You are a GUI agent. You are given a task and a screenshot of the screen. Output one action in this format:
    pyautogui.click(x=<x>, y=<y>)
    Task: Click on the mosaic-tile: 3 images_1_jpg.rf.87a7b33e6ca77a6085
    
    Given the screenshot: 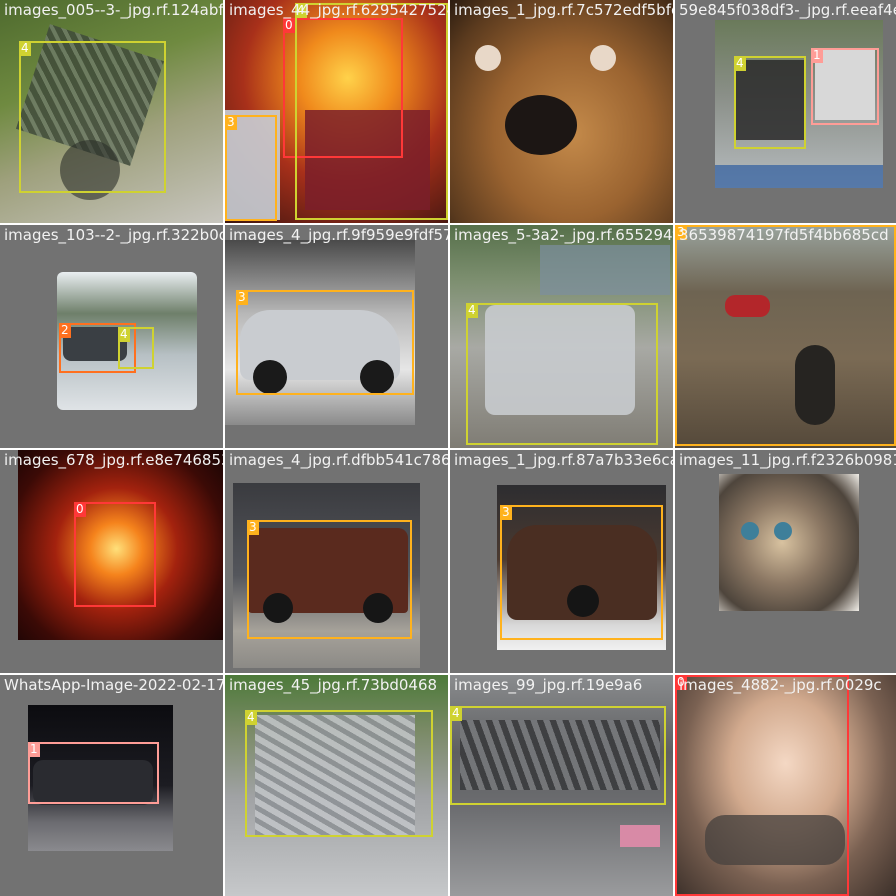 What is the action you would take?
    pyautogui.click(x=561, y=561)
    